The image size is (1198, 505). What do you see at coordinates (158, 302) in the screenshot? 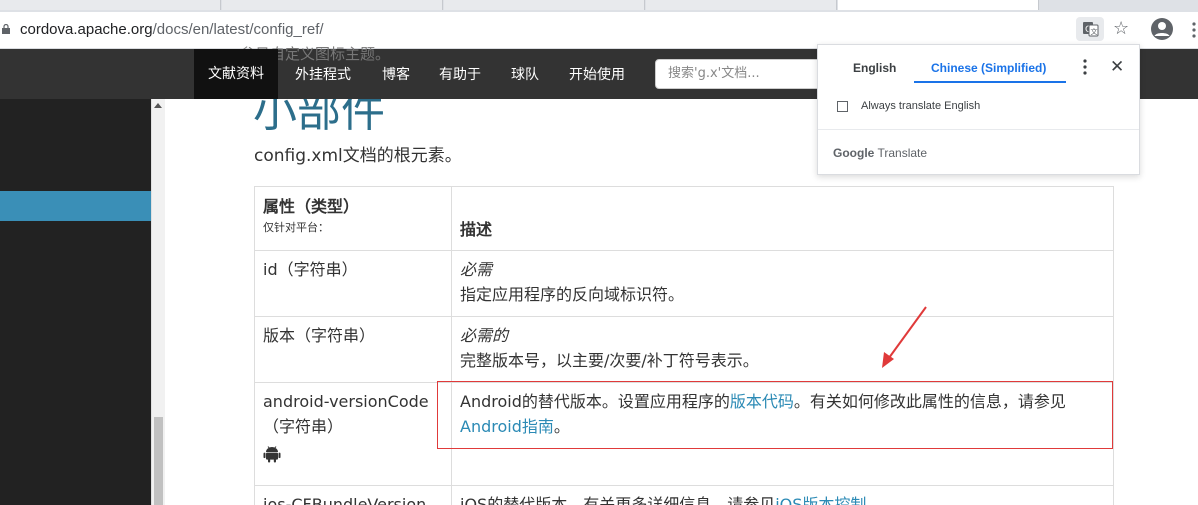
I see `content-scrollbar` at bounding box center [158, 302].